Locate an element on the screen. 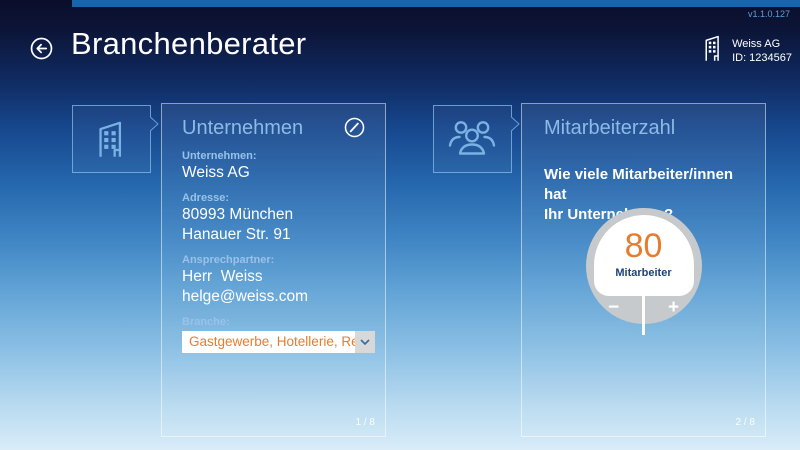  version-label: v1.1.0.127 is located at coordinates (768, 14).